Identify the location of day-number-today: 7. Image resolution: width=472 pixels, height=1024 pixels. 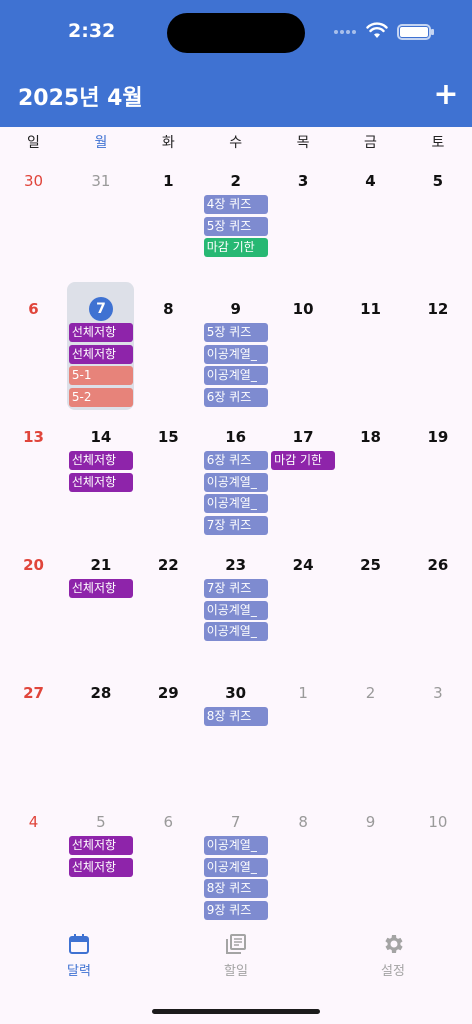
(101, 309).